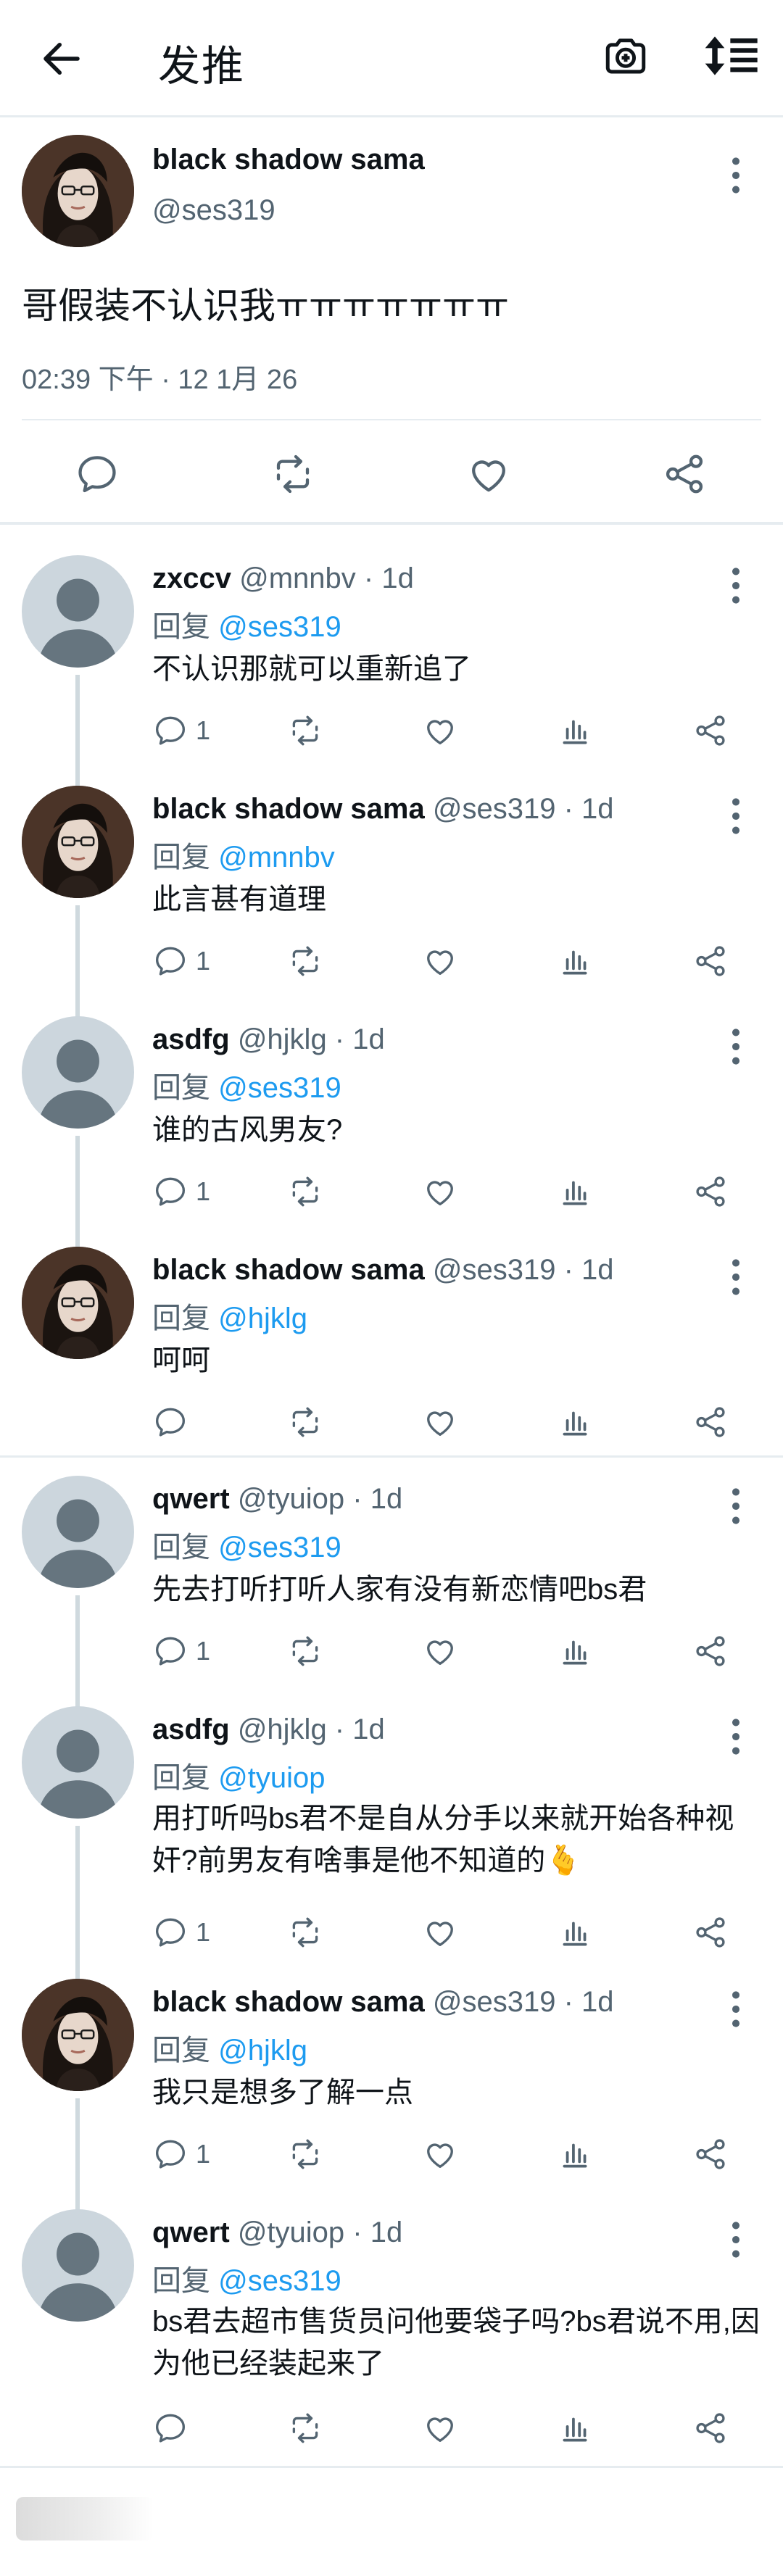  I want to click on reply-icon, so click(97, 474).